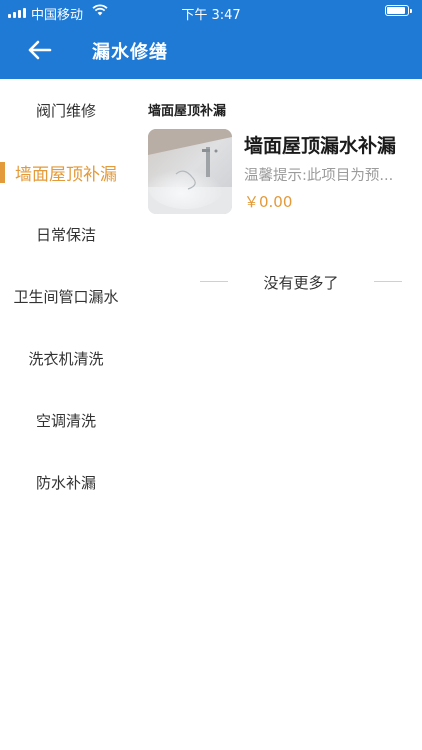  I want to click on product-thumbnail, so click(190, 171).